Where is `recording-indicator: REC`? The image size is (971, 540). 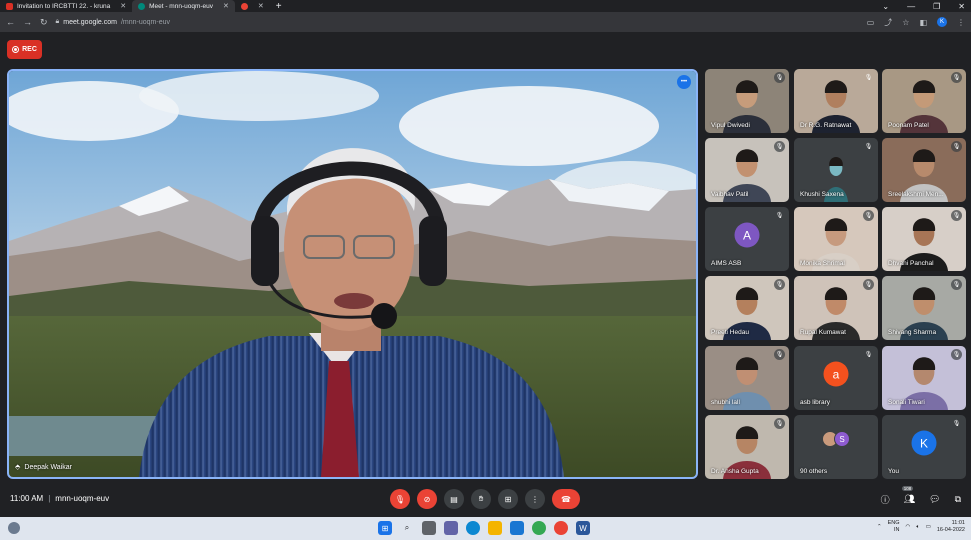
recording-indicator: REC is located at coordinates (24, 49).